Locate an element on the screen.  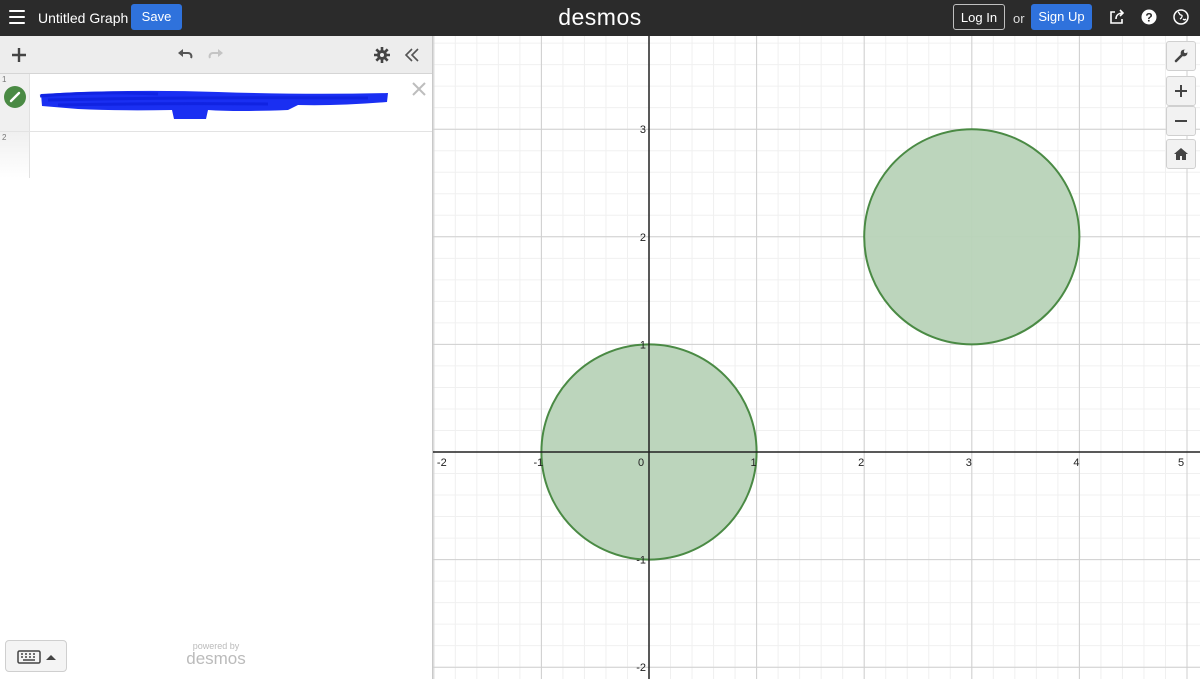
x-tick-label: 3 is located at coordinates (969, 463).